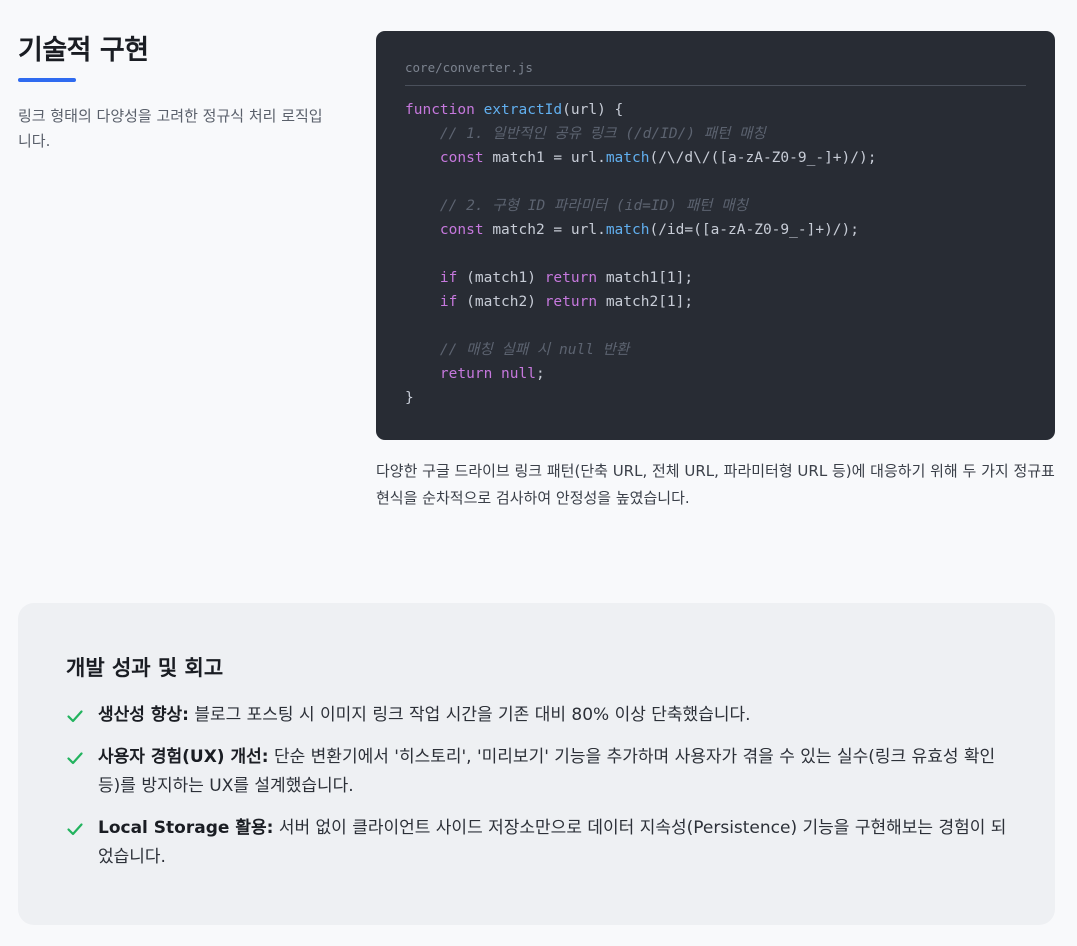  I want to click on code-token: (/id=([a-zA-Z0-9_-]+)/);, so click(754, 230).